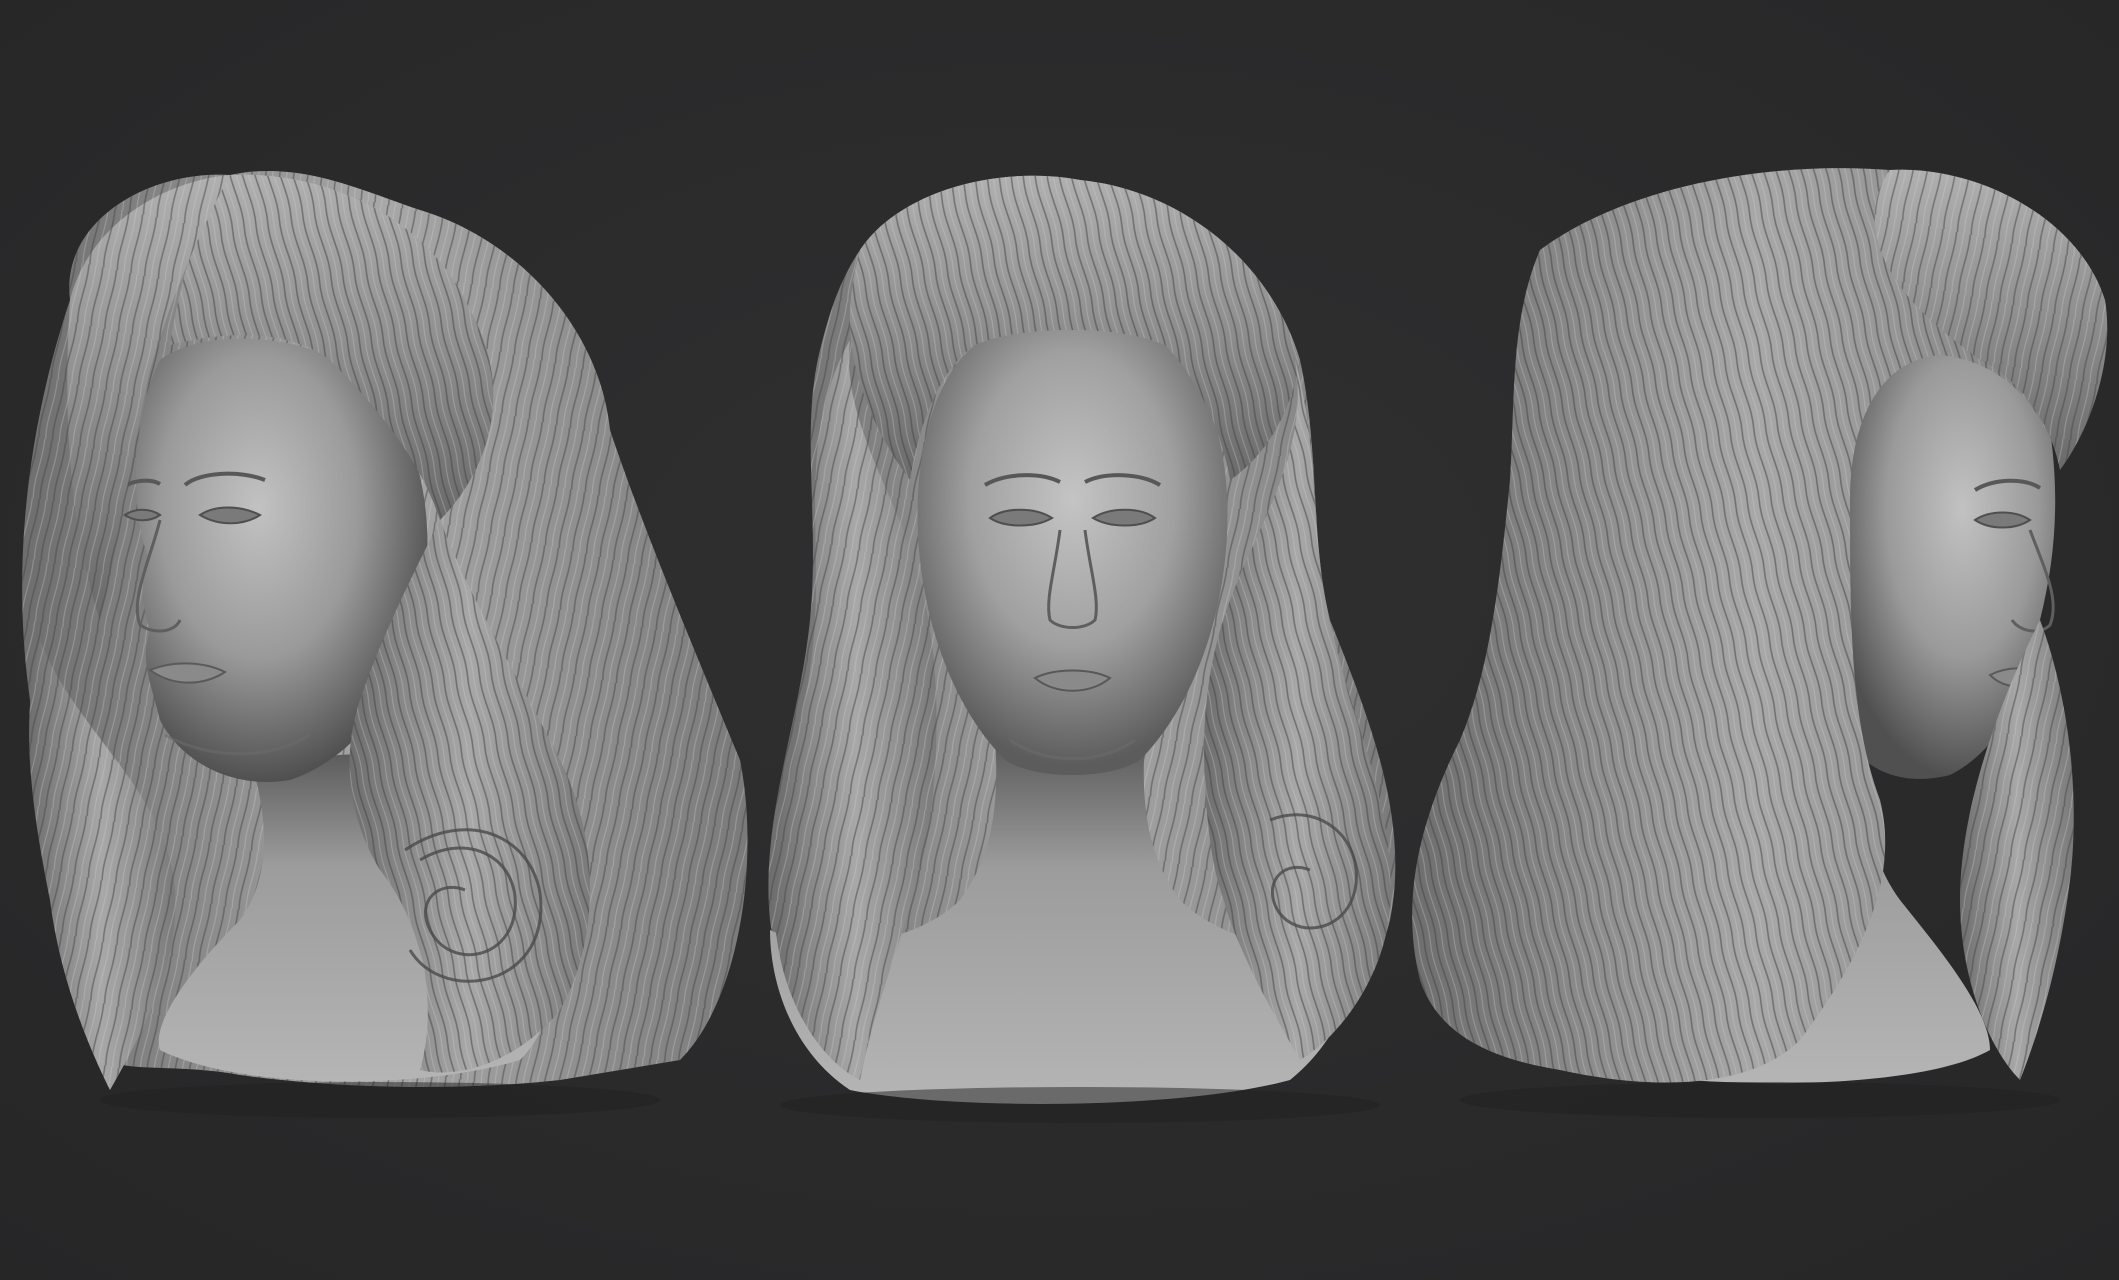  Describe the element at coordinates (2002, 520) in the screenshot. I see `eye` at that location.